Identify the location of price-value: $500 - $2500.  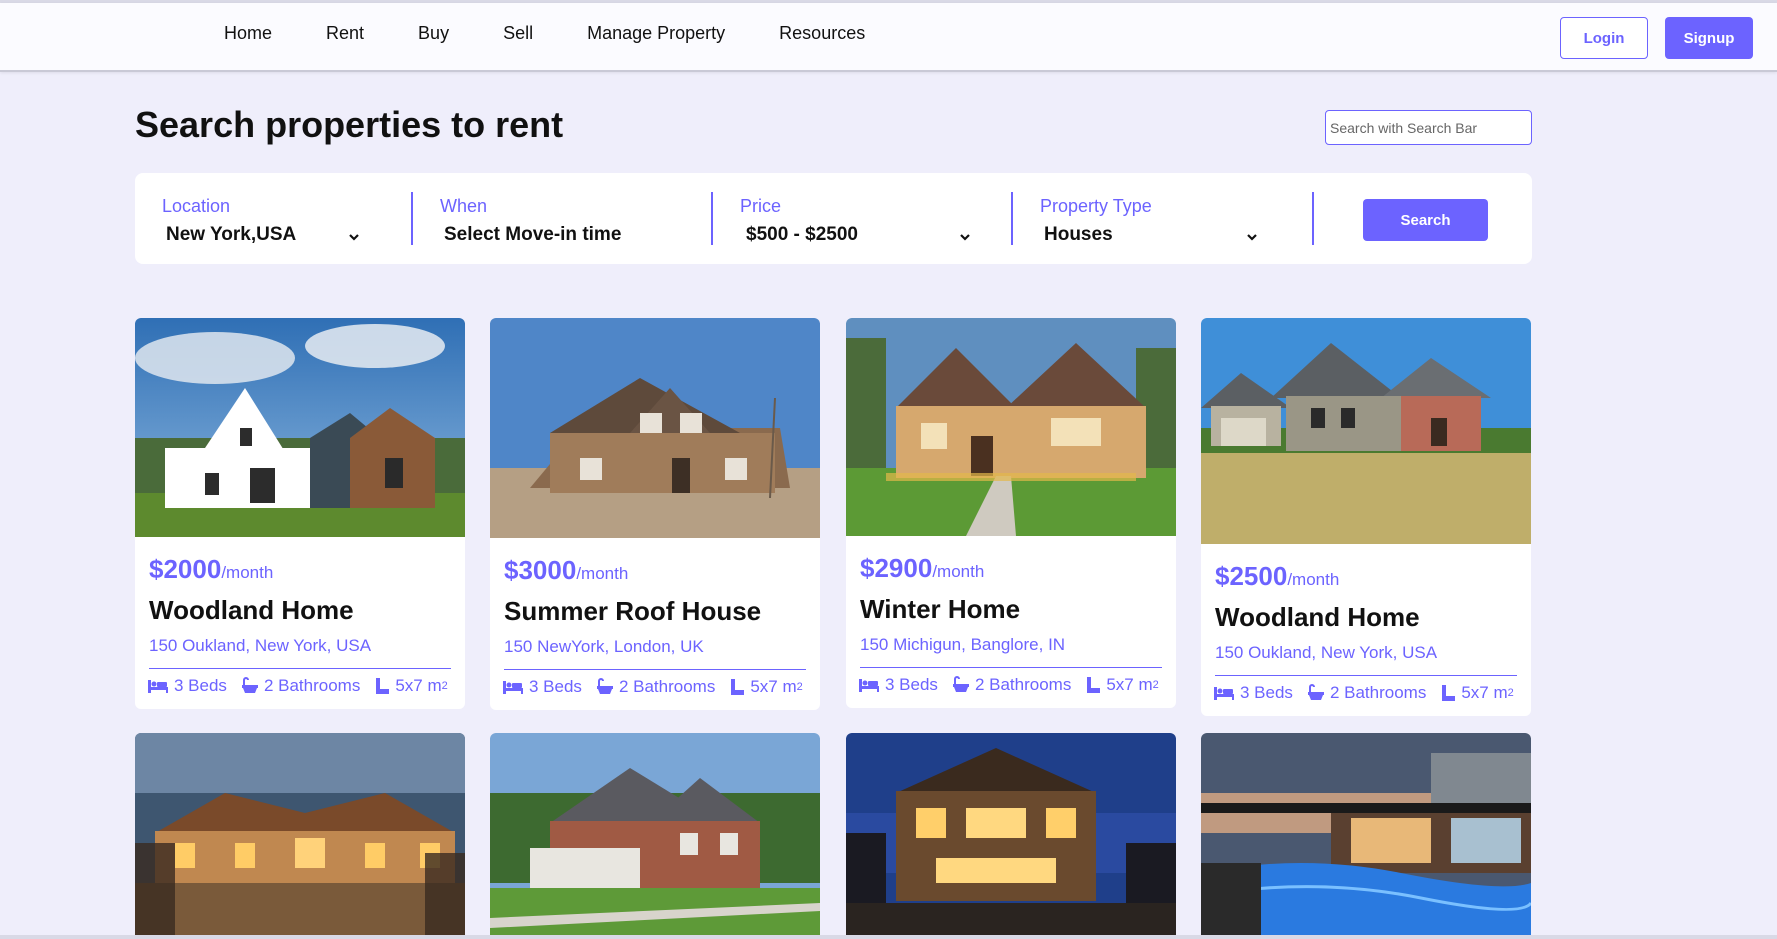
(802, 234).